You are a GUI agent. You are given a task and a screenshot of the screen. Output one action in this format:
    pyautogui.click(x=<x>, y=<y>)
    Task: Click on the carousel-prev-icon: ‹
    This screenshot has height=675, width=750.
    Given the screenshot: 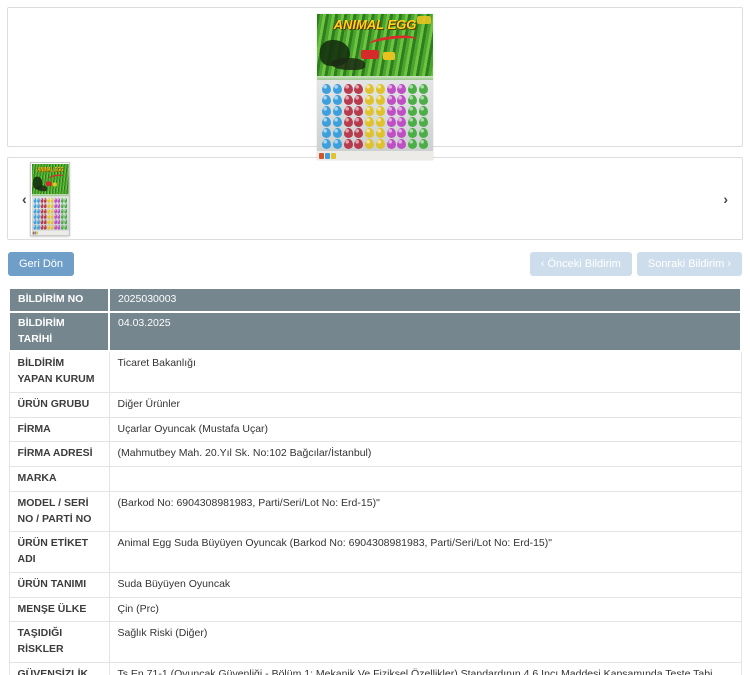 What is the action you would take?
    pyautogui.click(x=24, y=199)
    